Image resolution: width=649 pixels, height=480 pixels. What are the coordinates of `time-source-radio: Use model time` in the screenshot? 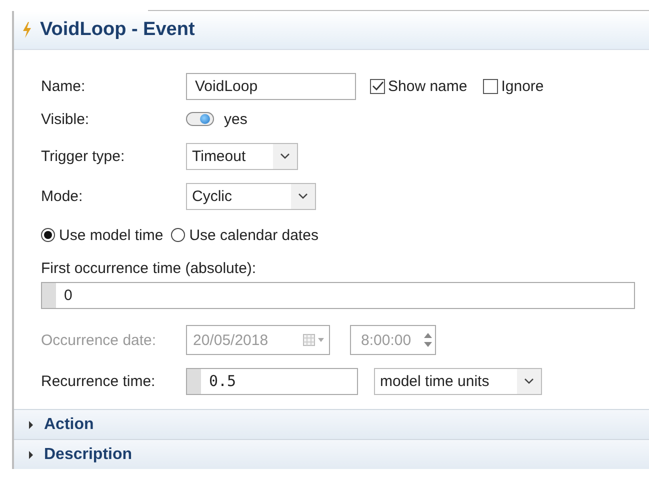 It's located at (102, 235).